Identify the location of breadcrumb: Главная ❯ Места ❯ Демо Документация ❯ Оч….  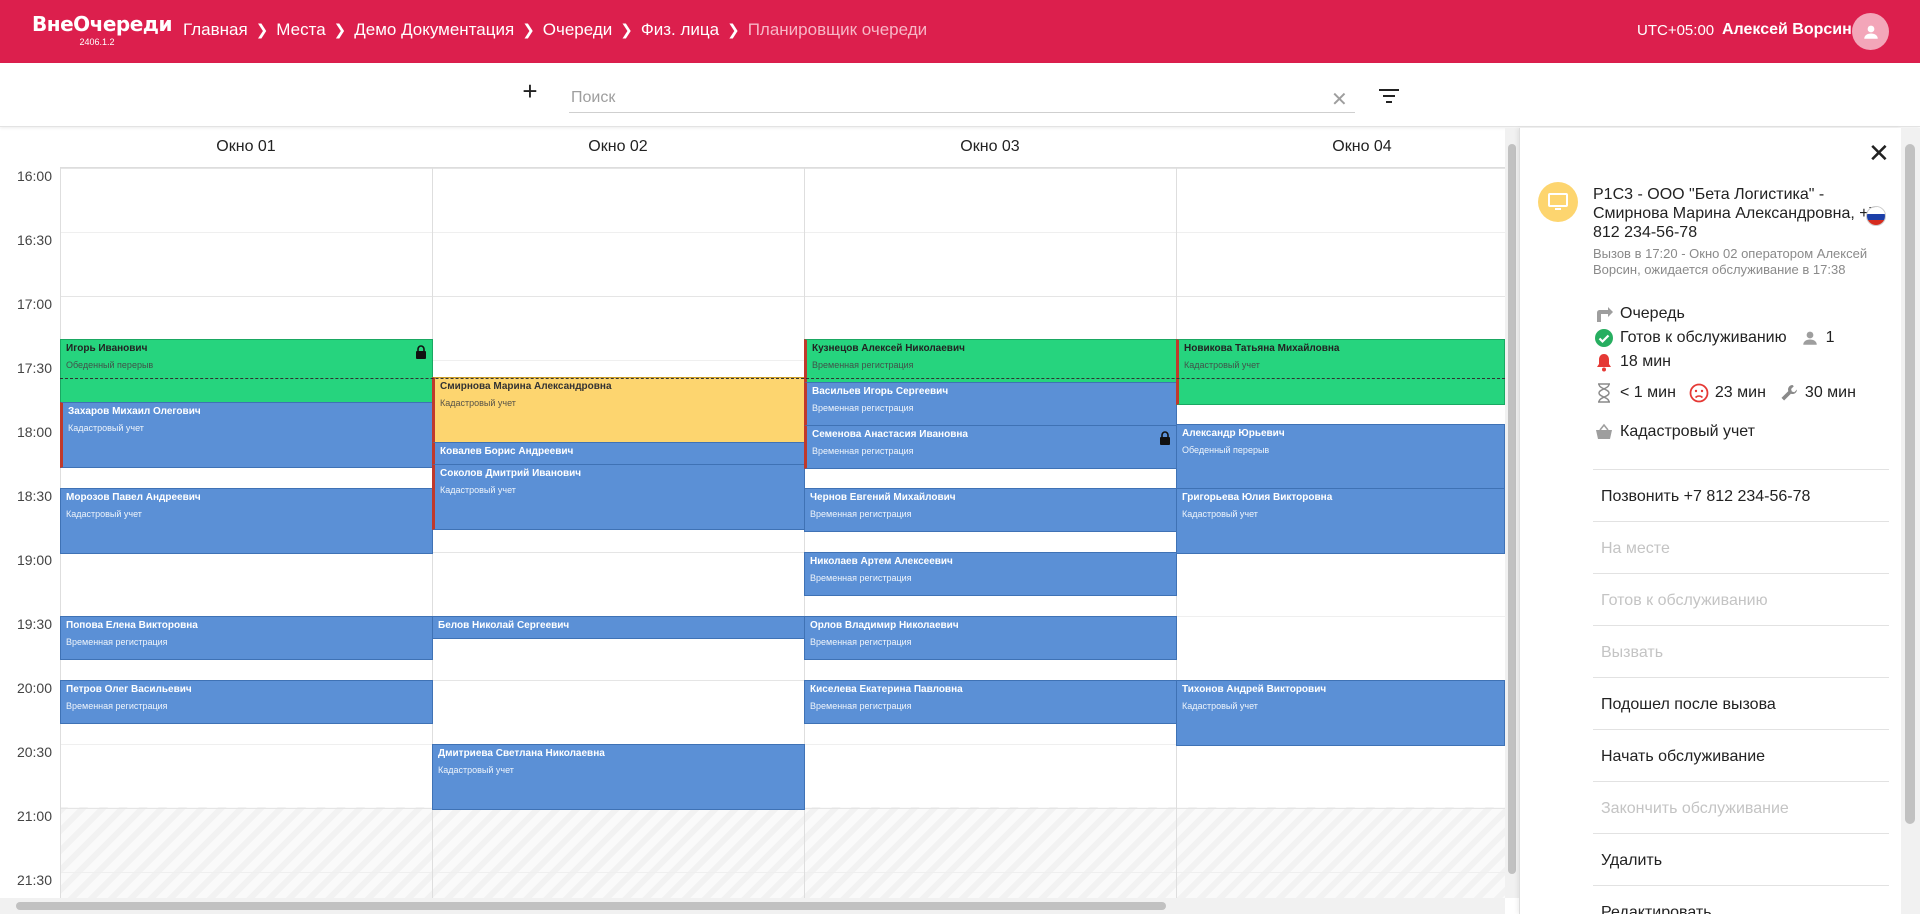
(555, 30).